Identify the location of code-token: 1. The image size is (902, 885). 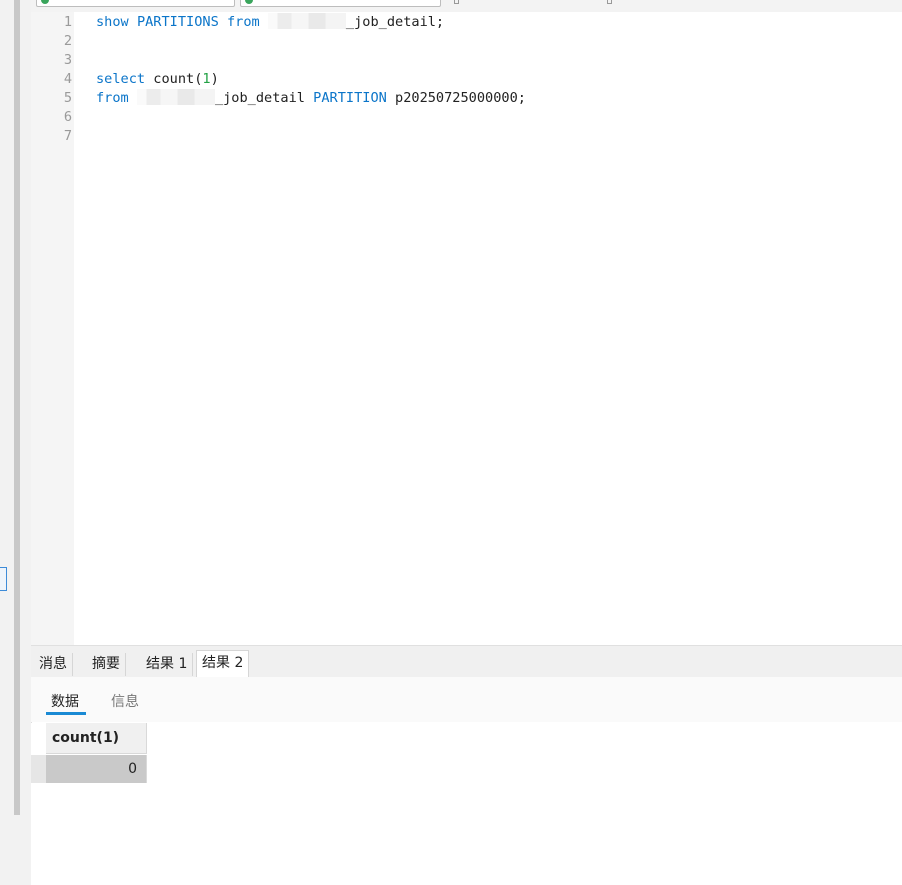
(206, 79).